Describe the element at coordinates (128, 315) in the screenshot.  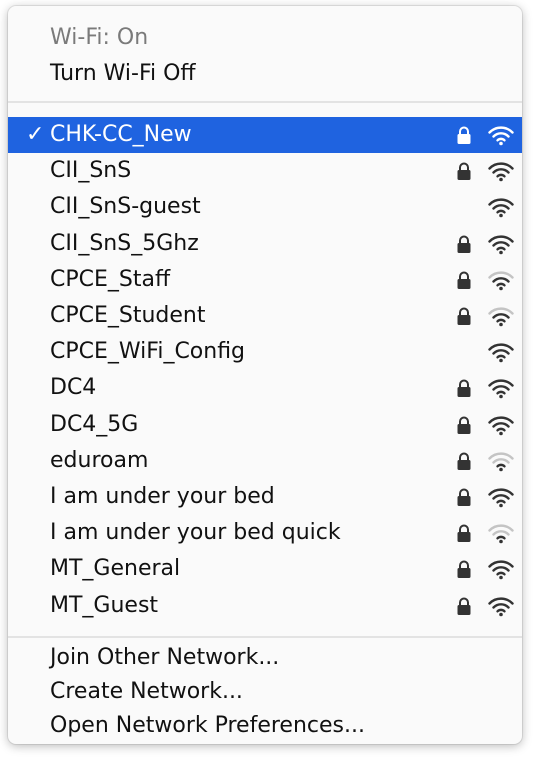
I see `network-name: CPCE_Student` at that location.